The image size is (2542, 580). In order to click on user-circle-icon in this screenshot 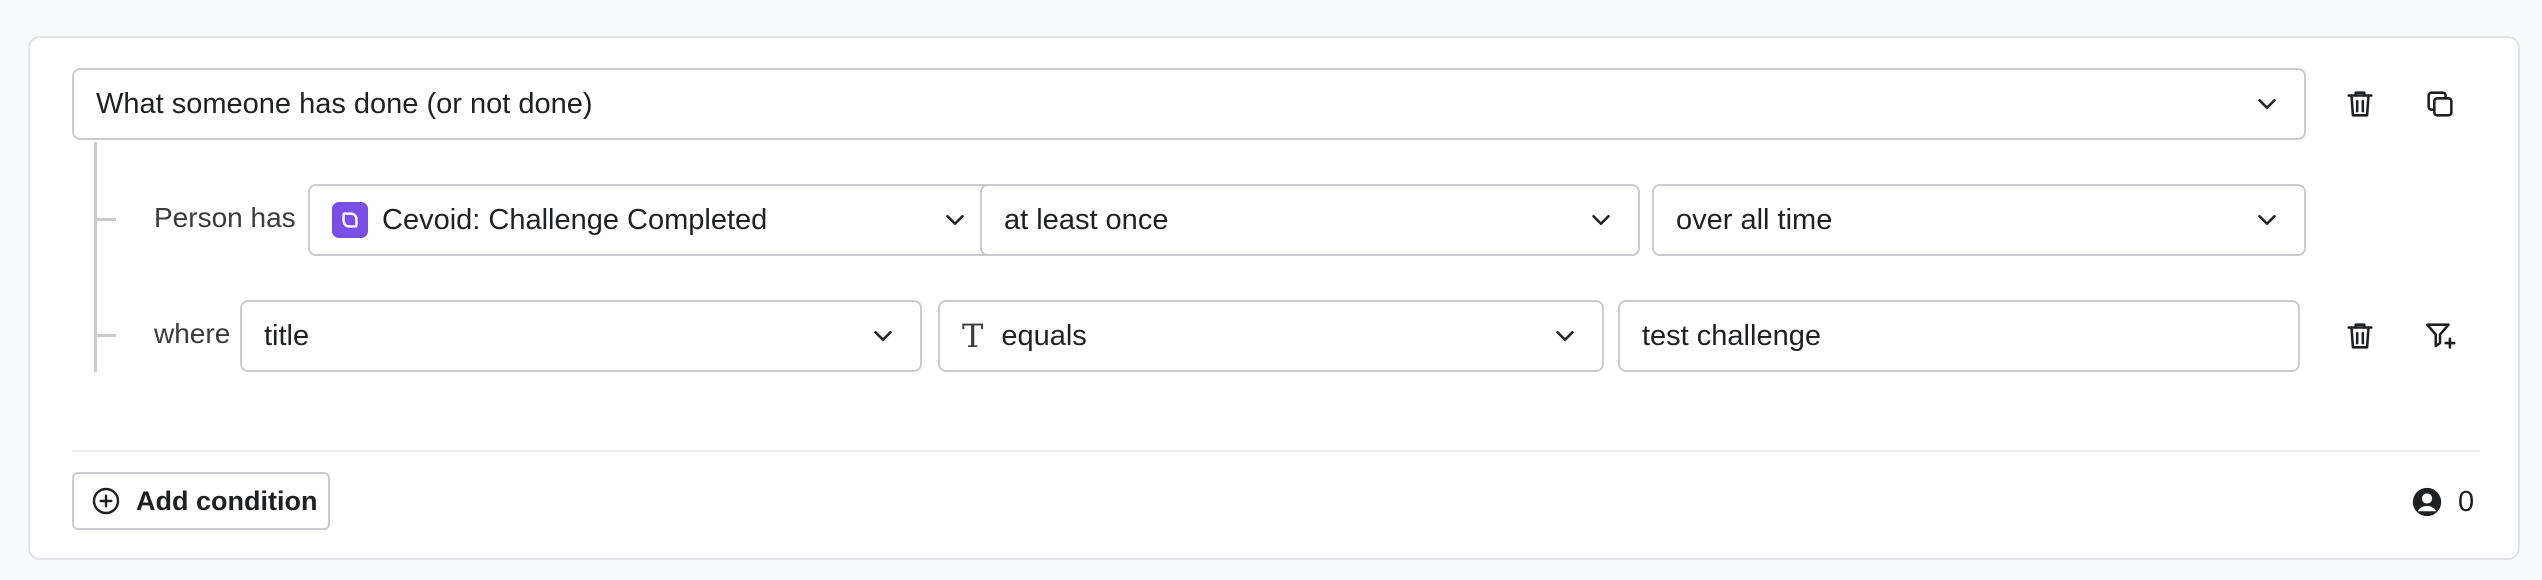, I will do `click(2427, 502)`.